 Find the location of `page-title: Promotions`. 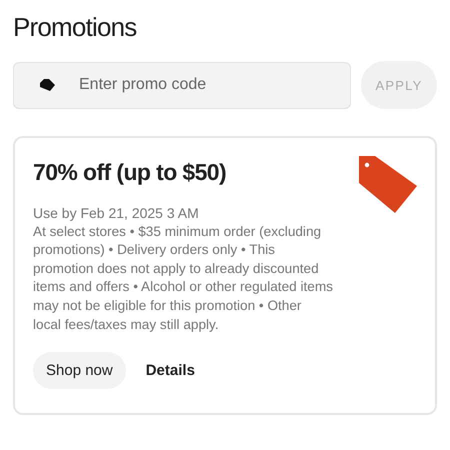

page-title: Promotions is located at coordinates (75, 27).